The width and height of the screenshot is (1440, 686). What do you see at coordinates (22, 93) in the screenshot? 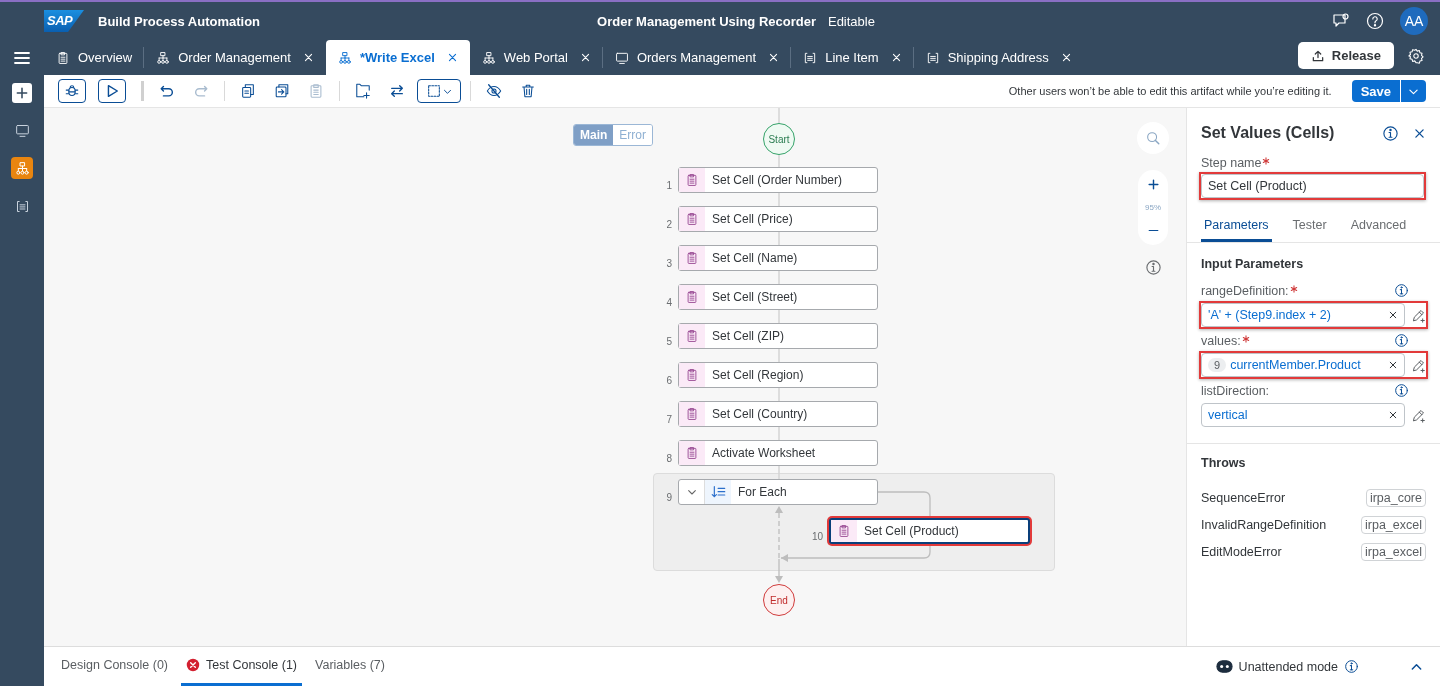
I see `add-button` at bounding box center [22, 93].